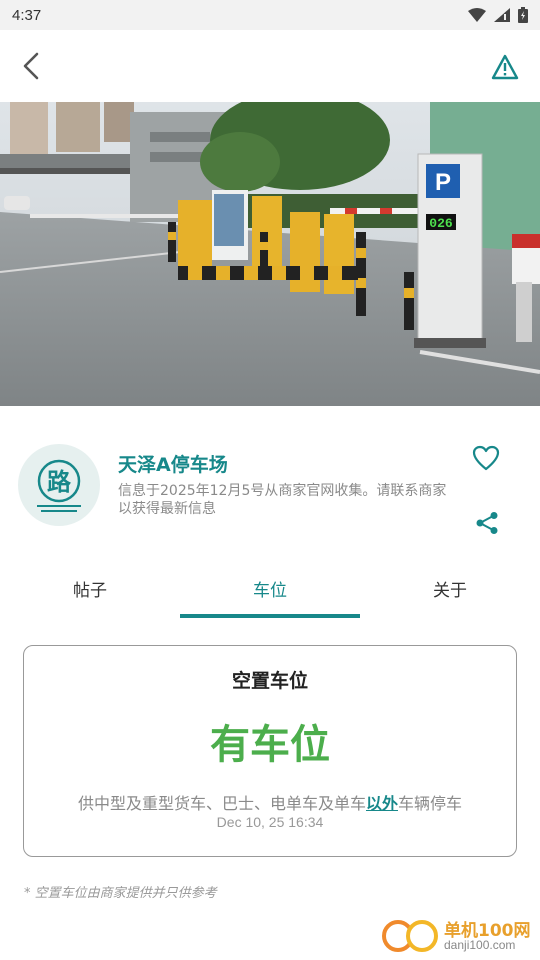  What do you see at coordinates (282, 500) in the screenshot?
I see `carpark-info-text: 信息于2025年12月5号从商家官网收集。请联系商家以获得最新信息` at bounding box center [282, 500].